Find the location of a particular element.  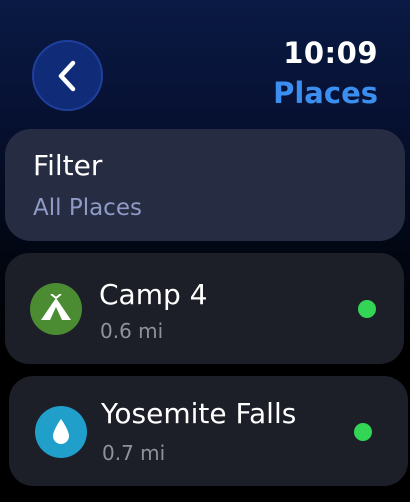

clock-time: 10:09 is located at coordinates (330, 53).